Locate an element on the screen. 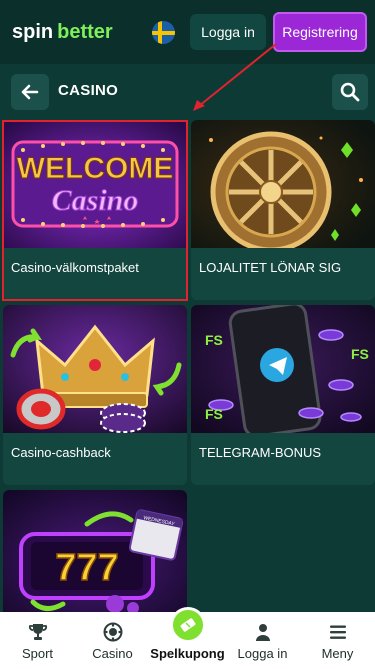 The image size is (375, 669). promo-card-loyalty: LOJALITET LÖNAR SIG is located at coordinates (283, 210).